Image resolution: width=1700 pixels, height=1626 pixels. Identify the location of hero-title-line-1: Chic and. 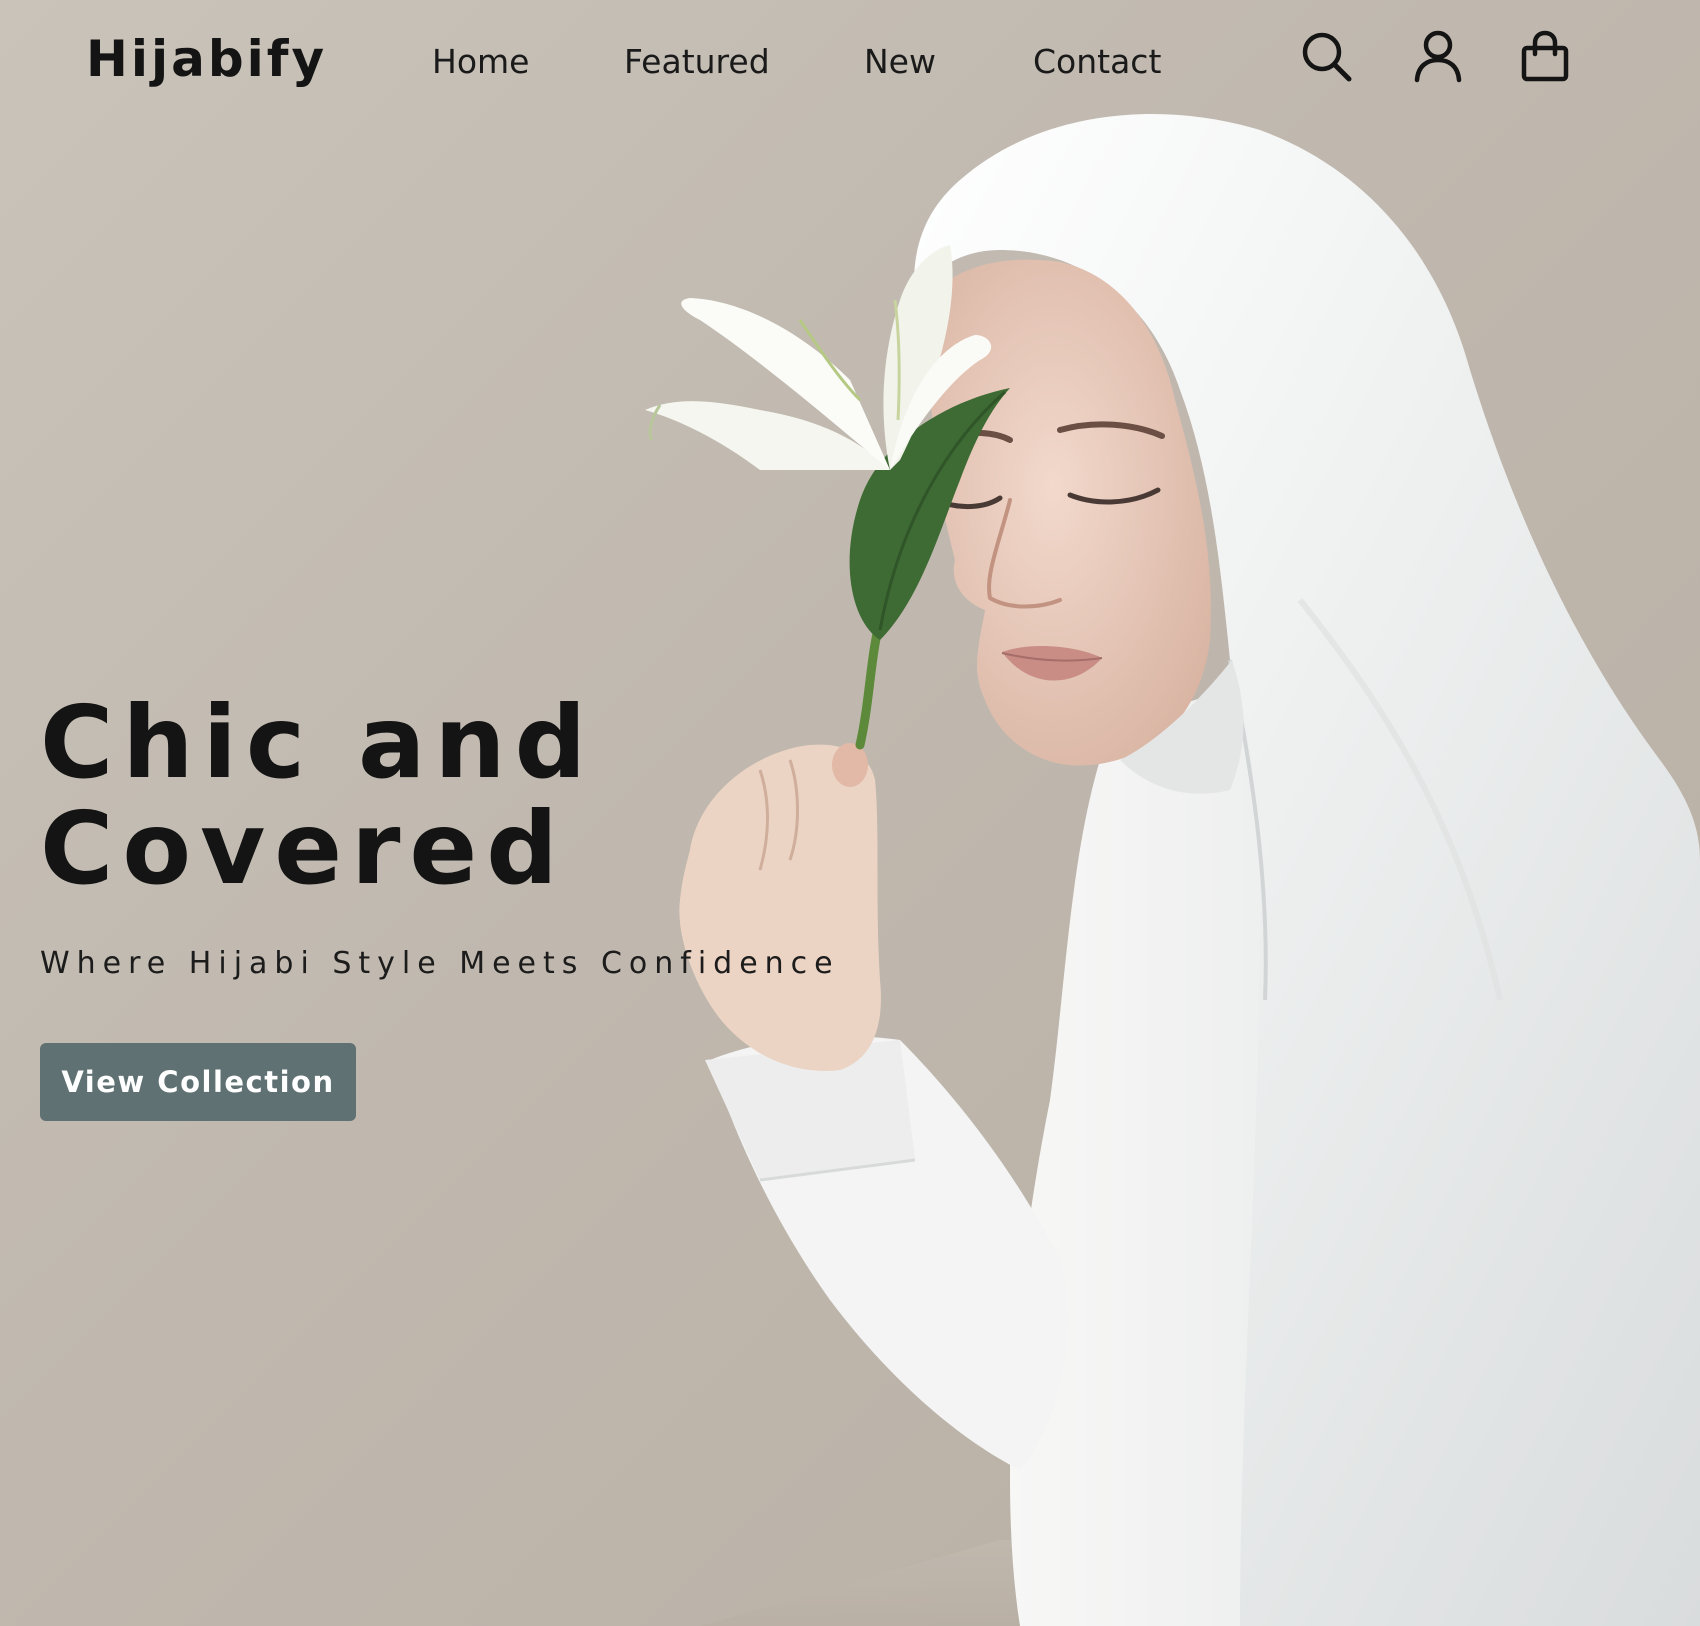
(318, 742).